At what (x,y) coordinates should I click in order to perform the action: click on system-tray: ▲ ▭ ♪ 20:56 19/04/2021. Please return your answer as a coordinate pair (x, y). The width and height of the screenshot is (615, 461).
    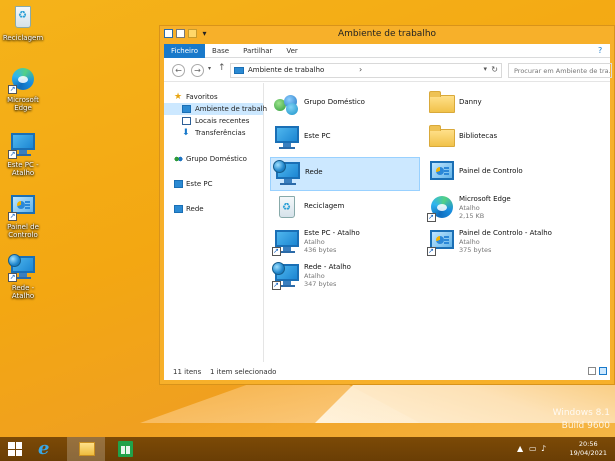
    Looking at the image, I should click on (565, 449).